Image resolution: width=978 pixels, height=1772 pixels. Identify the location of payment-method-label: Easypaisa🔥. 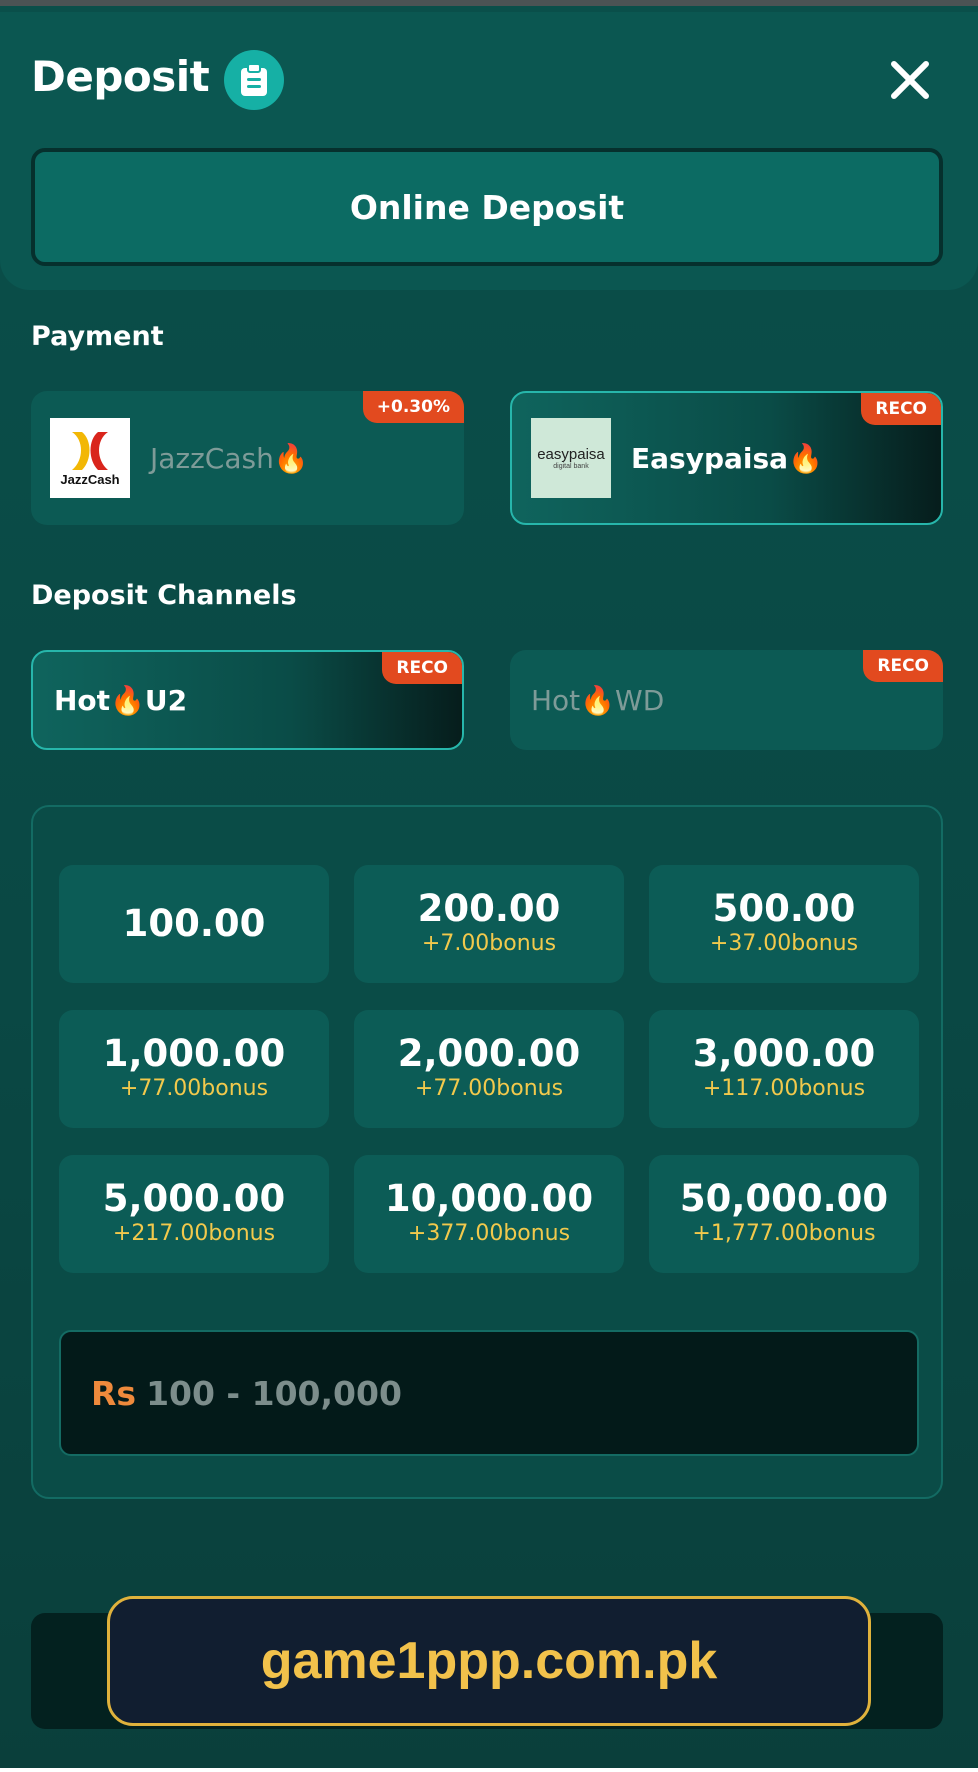
(727, 458).